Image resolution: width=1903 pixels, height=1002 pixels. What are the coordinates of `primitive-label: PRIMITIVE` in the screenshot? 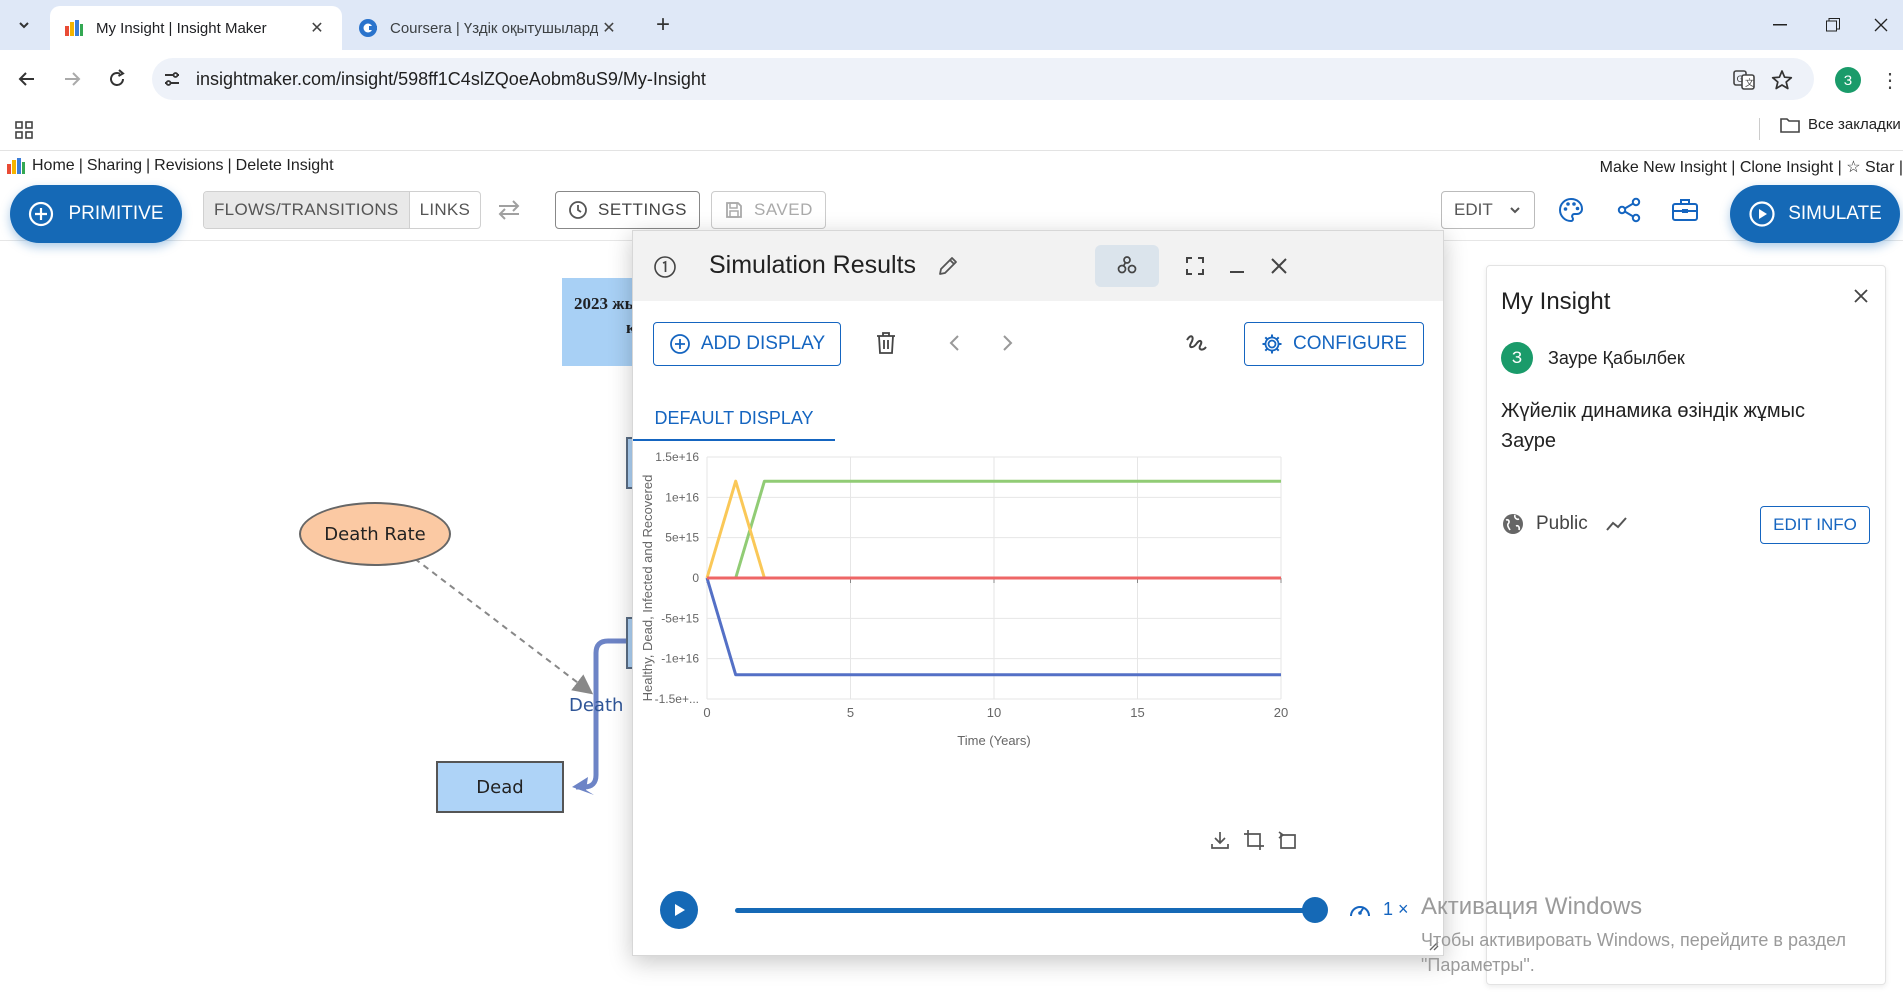 It's located at (116, 213).